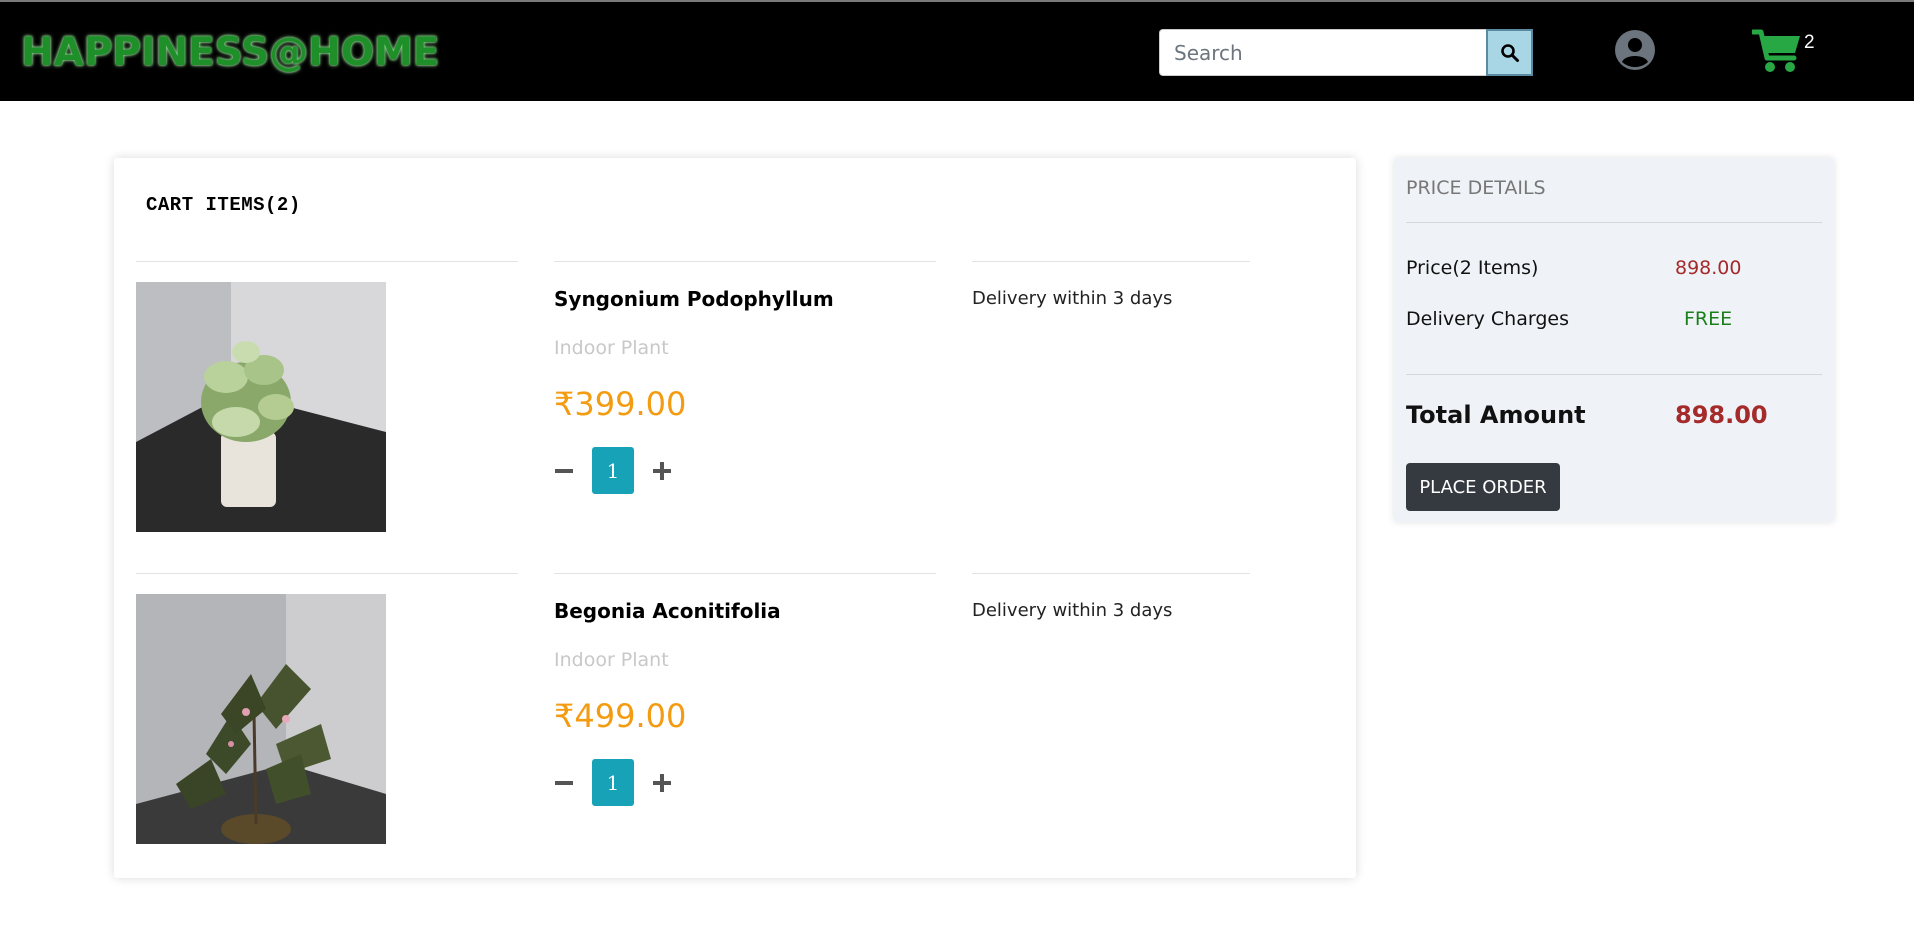 This screenshot has width=1914, height=937. What do you see at coordinates (230, 52) in the screenshot?
I see `brand-logo: HAPPINESS@HOME` at bounding box center [230, 52].